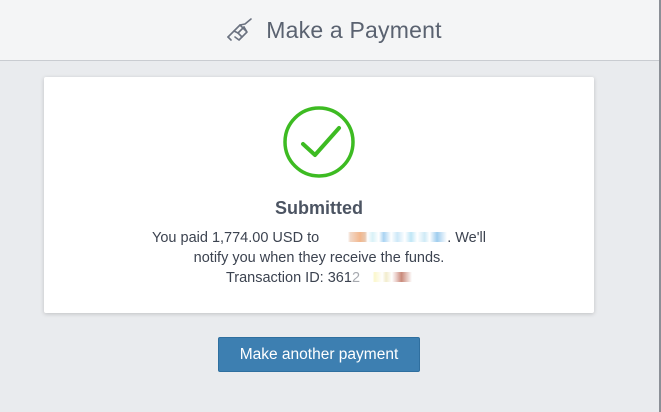 Image resolution: width=661 pixels, height=412 pixels. What do you see at coordinates (319, 142) in the screenshot?
I see `check-circle-icon` at bounding box center [319, 142].